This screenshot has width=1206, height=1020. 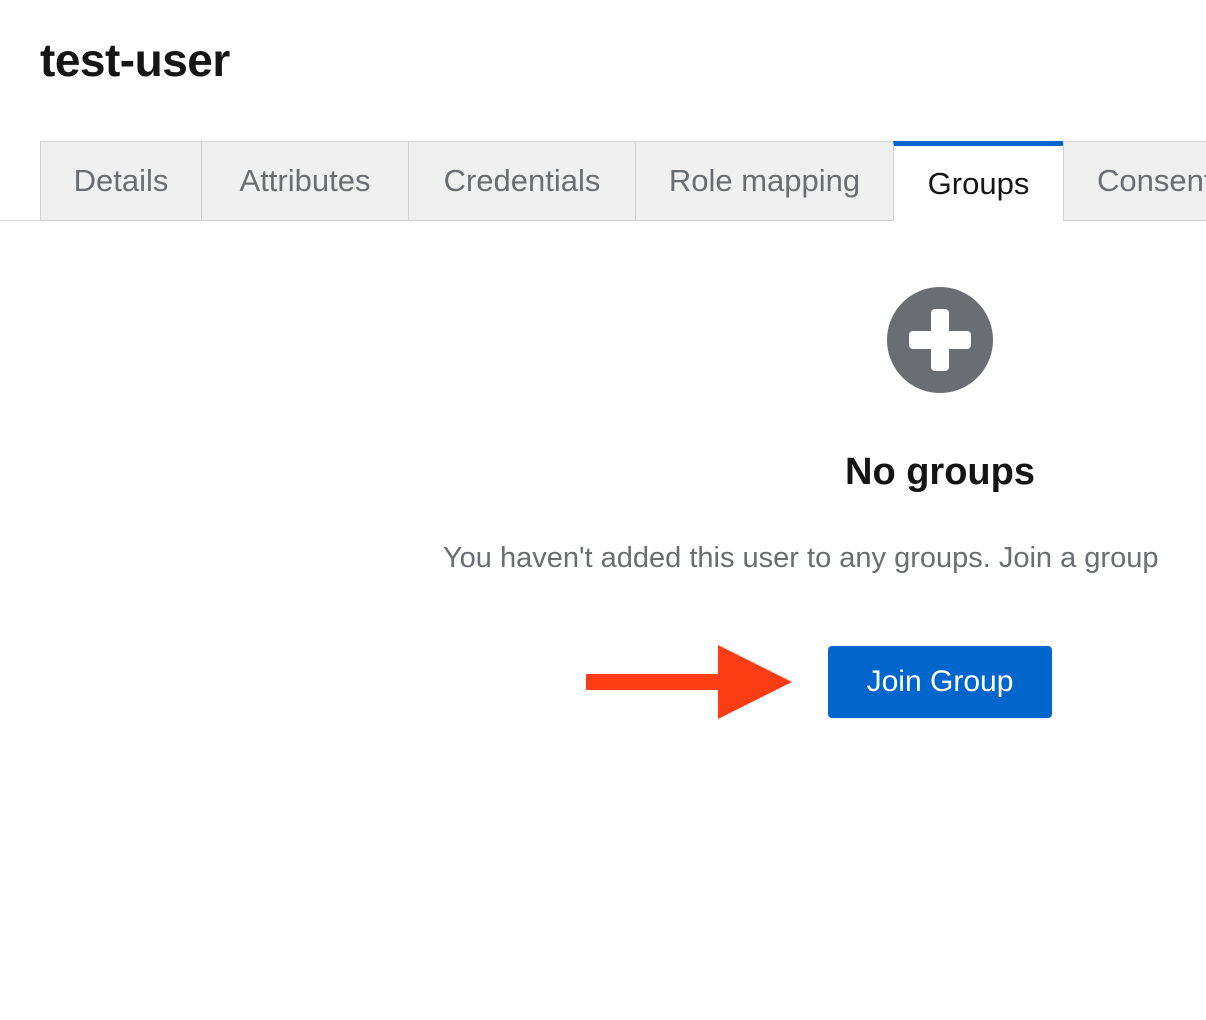 I want to click on plus-circle-icon, so click(x=940, y=340).